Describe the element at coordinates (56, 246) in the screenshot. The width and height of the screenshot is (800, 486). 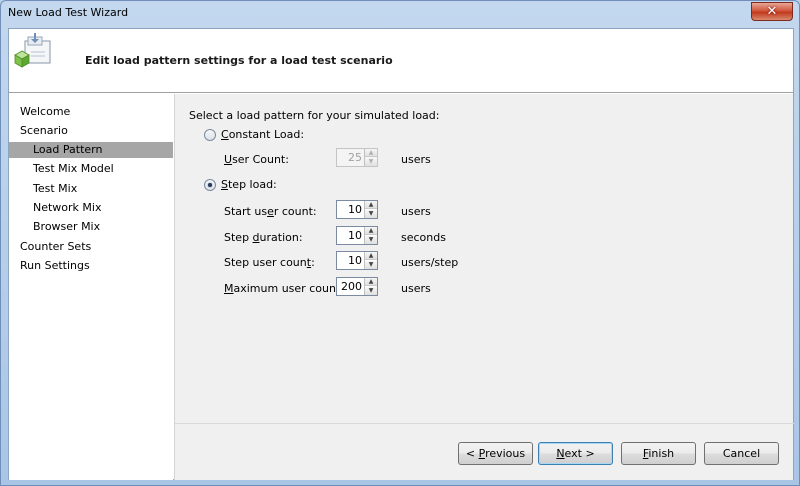
I see `nav-label: Counter Sets` at that location.